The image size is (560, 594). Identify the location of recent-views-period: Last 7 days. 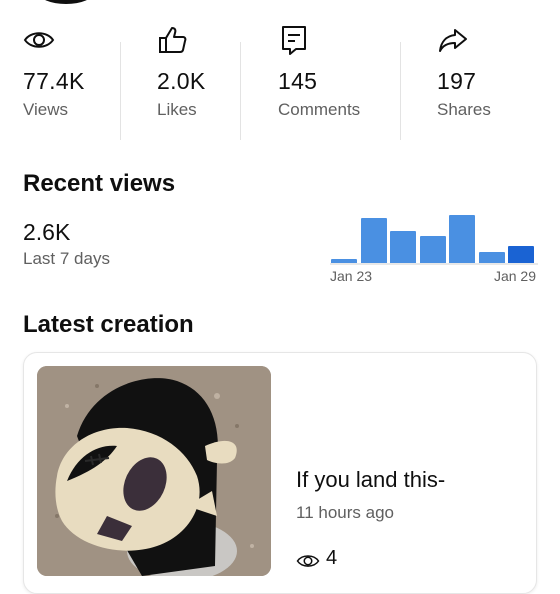
(66, 258).